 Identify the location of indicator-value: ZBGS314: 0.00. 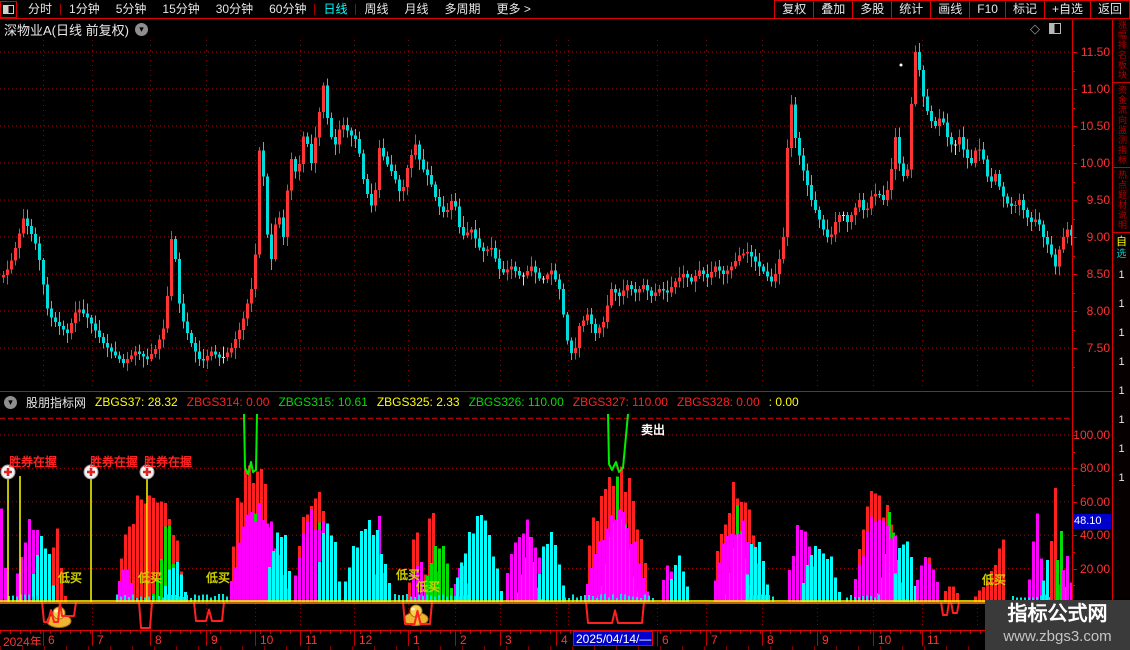
(228, 402).